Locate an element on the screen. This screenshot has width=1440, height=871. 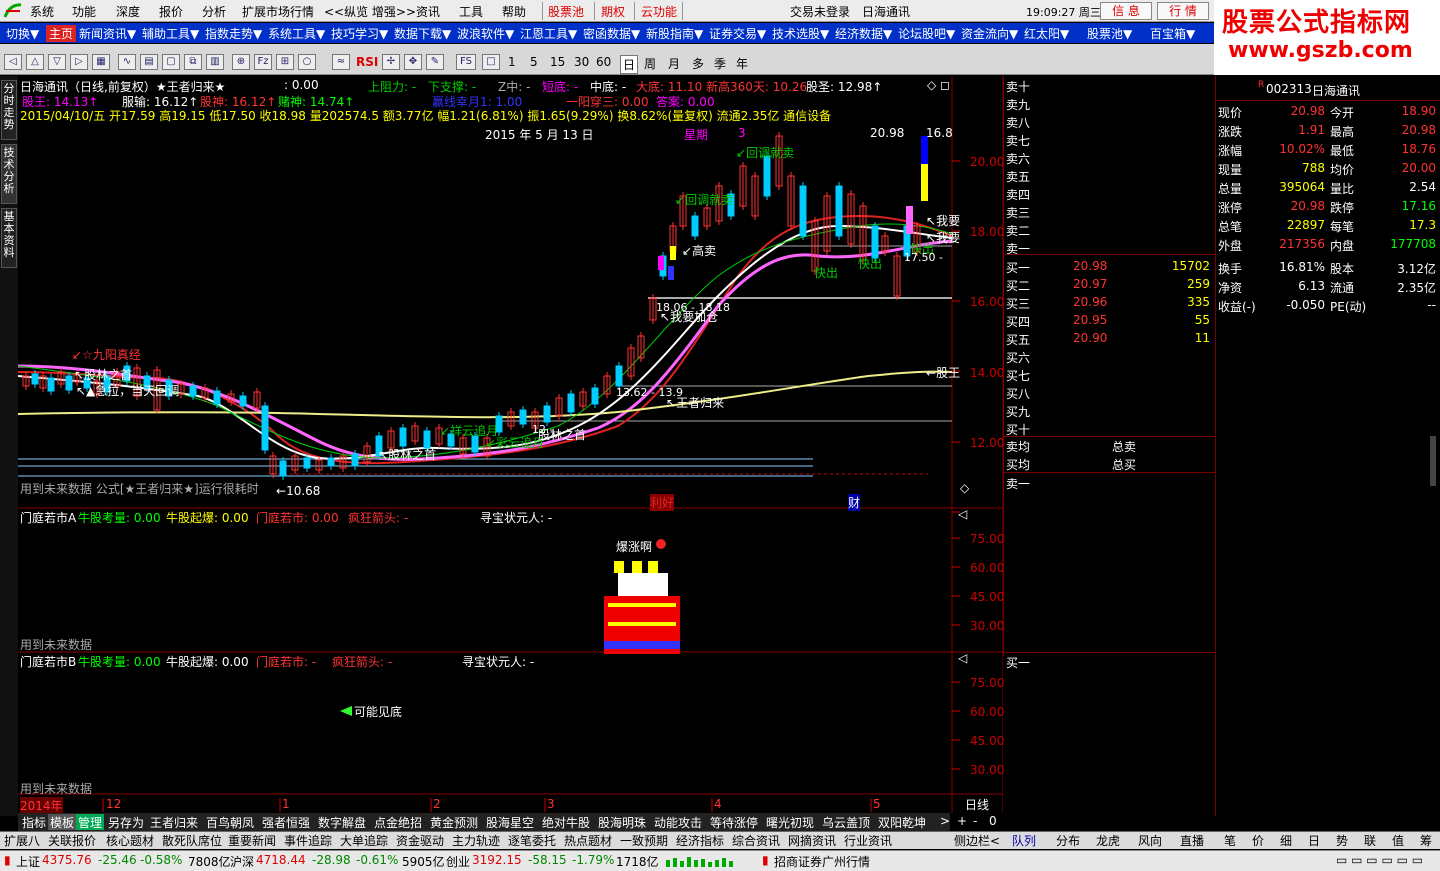
cy-label: 创业 is located at coordinates (458, 861).